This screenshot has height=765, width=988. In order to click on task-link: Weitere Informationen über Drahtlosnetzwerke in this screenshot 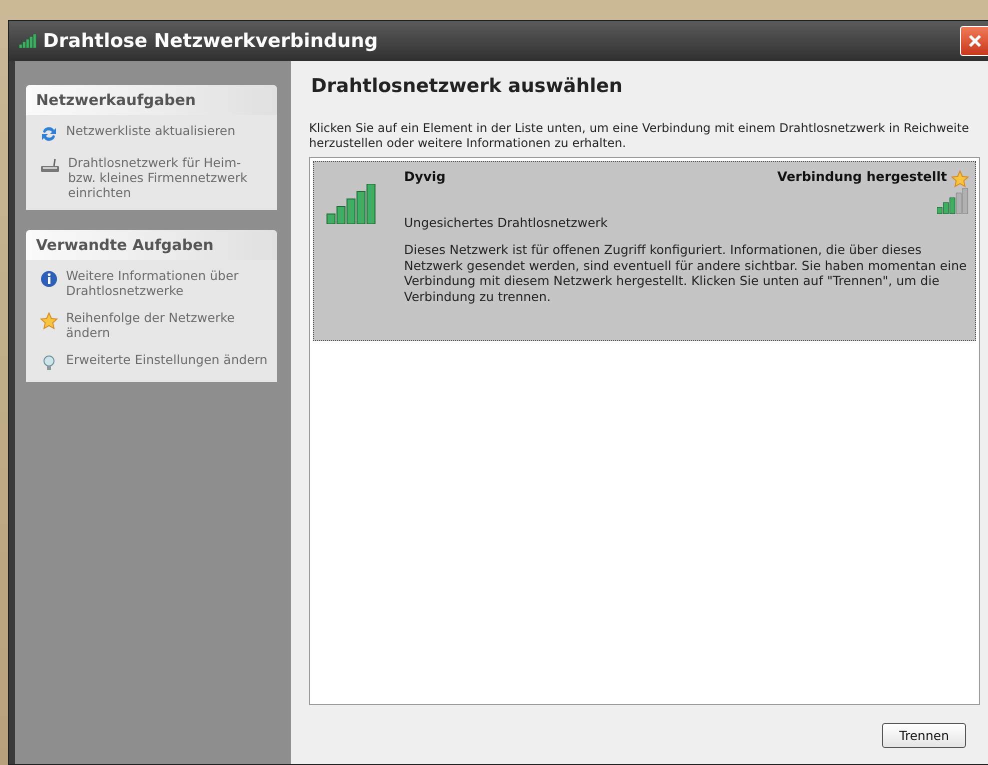, I will do `click(167, 283)`.